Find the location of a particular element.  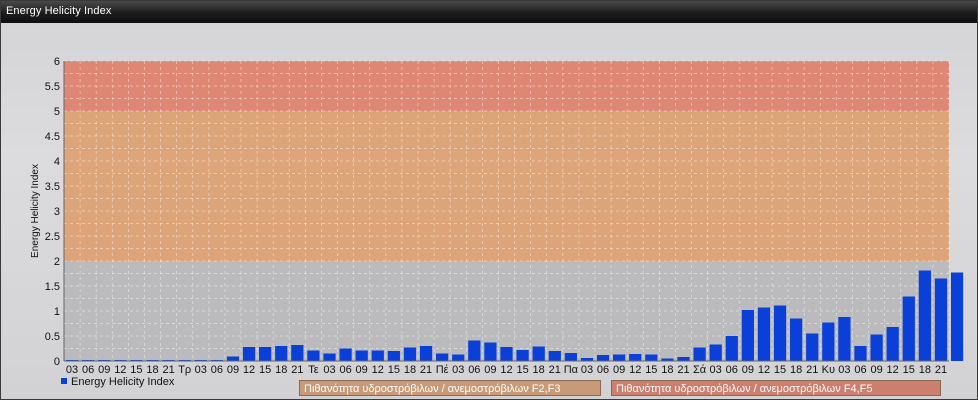

series-legend-swatch is located at coordinates (64, 381).